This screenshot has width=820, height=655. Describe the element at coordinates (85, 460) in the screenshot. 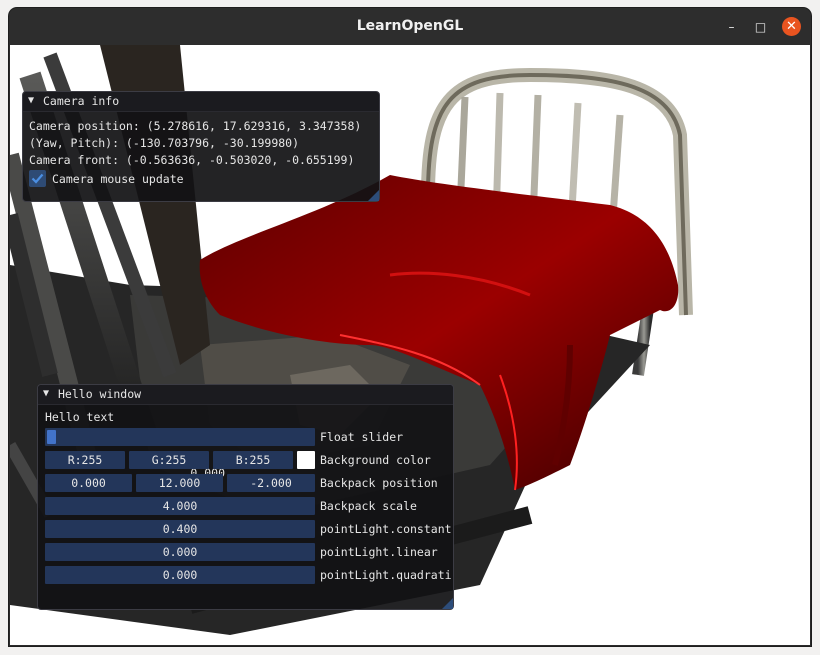

I see `color-r-field: R:255` at that location.